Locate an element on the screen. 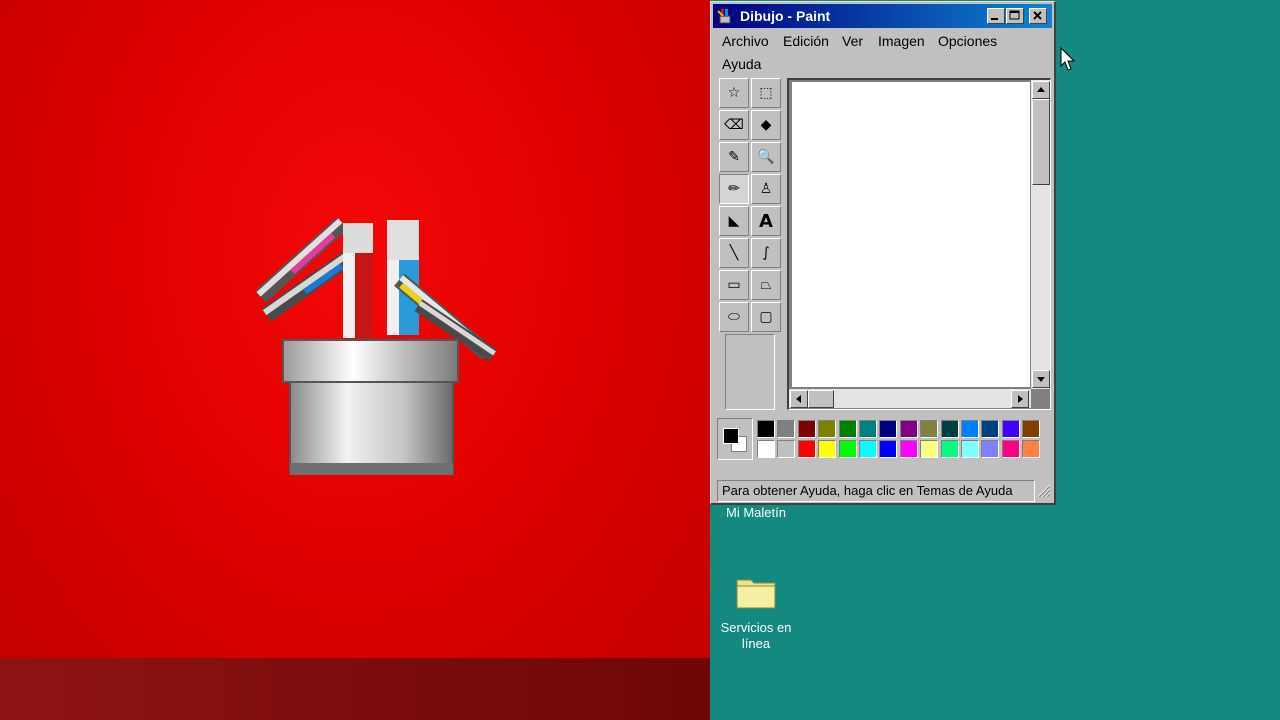 This screenshot has height=720, width=1280. curve-icon: ∫ is located at coordinates (766, 253).